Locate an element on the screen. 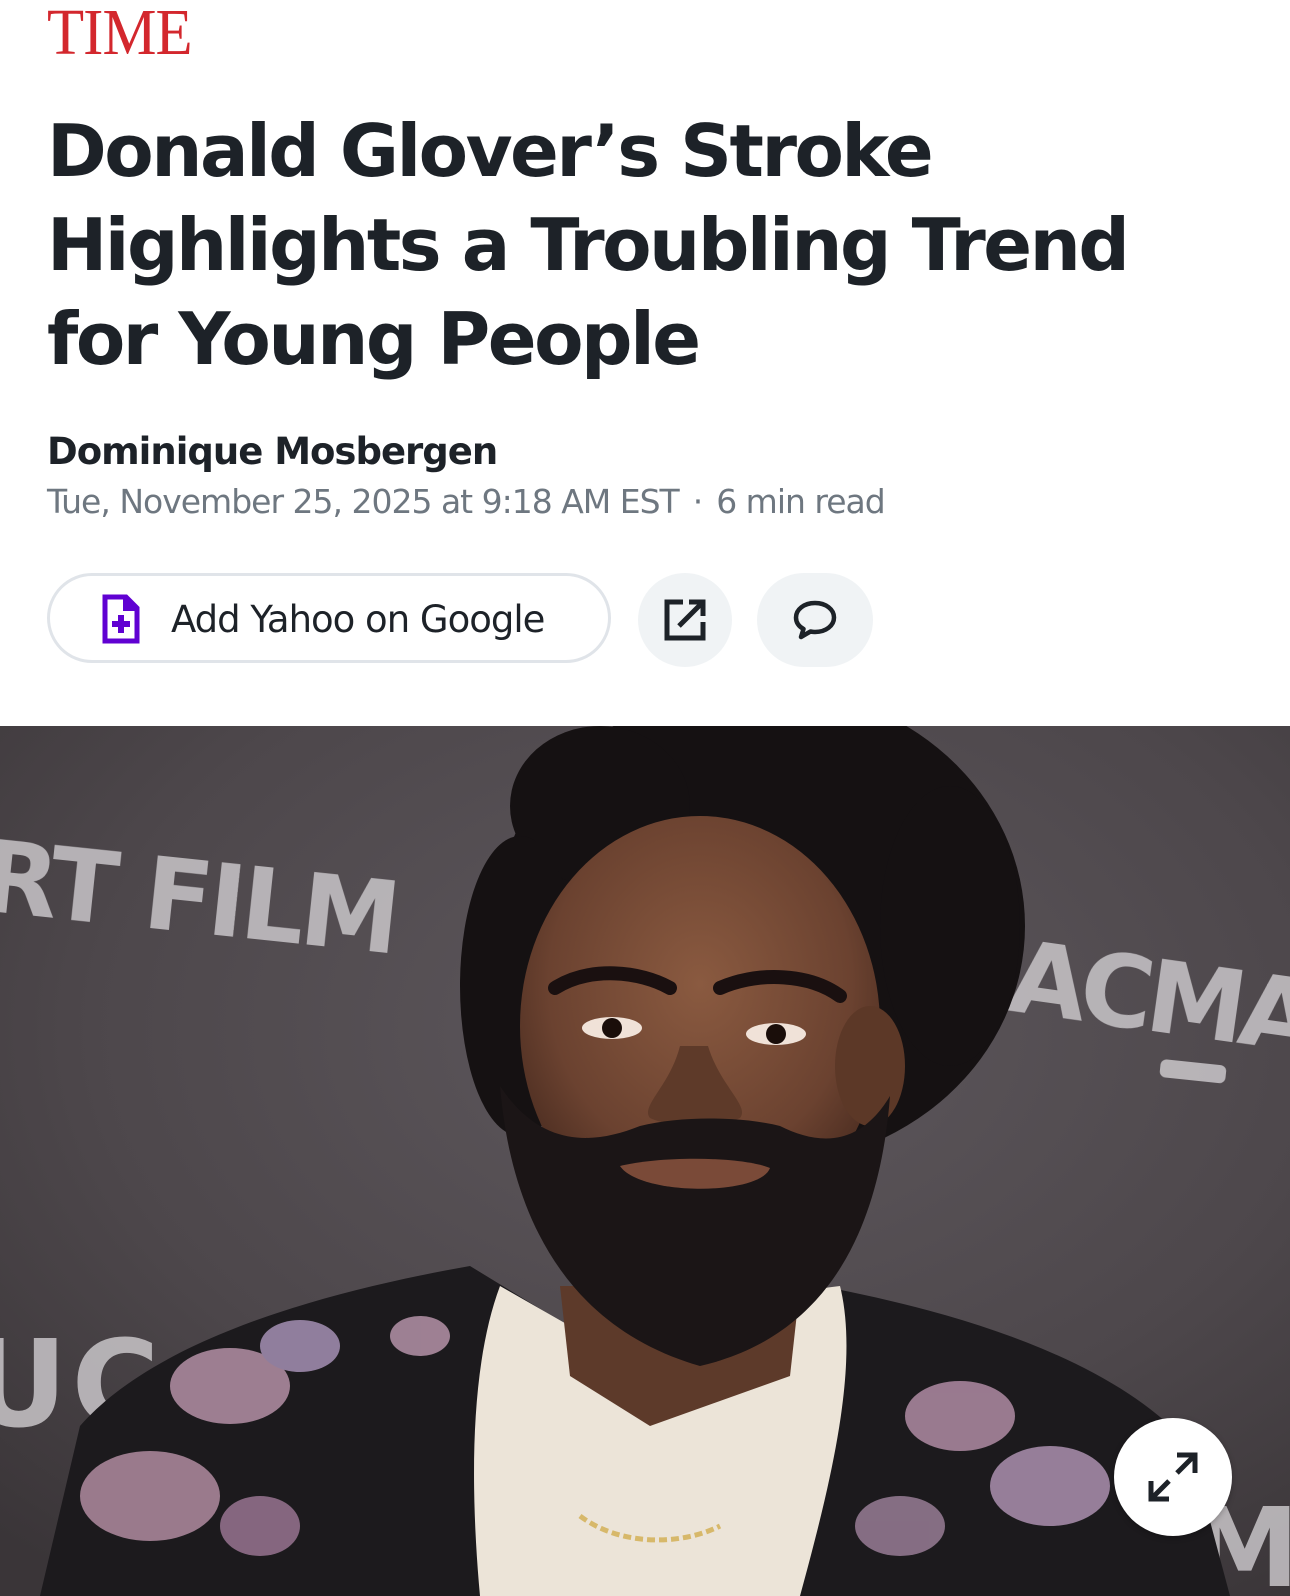 The image size is (1290, 1596). comments-button is located at coordinates (815, 620).